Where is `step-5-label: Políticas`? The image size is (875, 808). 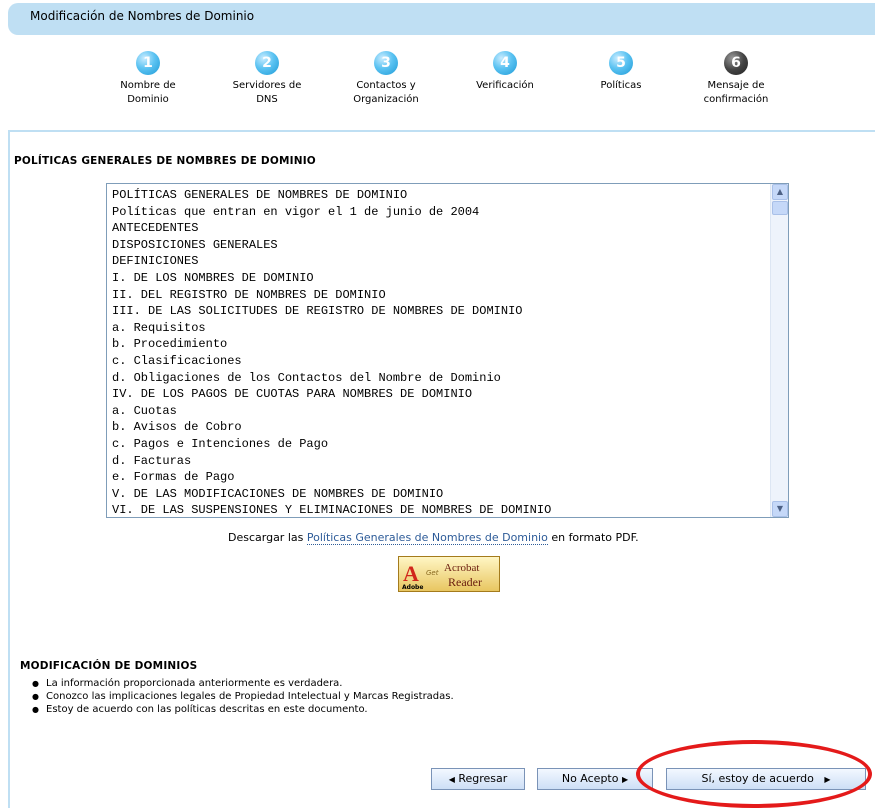 step-5-label: Políticas is located at coordinates (621, 85).